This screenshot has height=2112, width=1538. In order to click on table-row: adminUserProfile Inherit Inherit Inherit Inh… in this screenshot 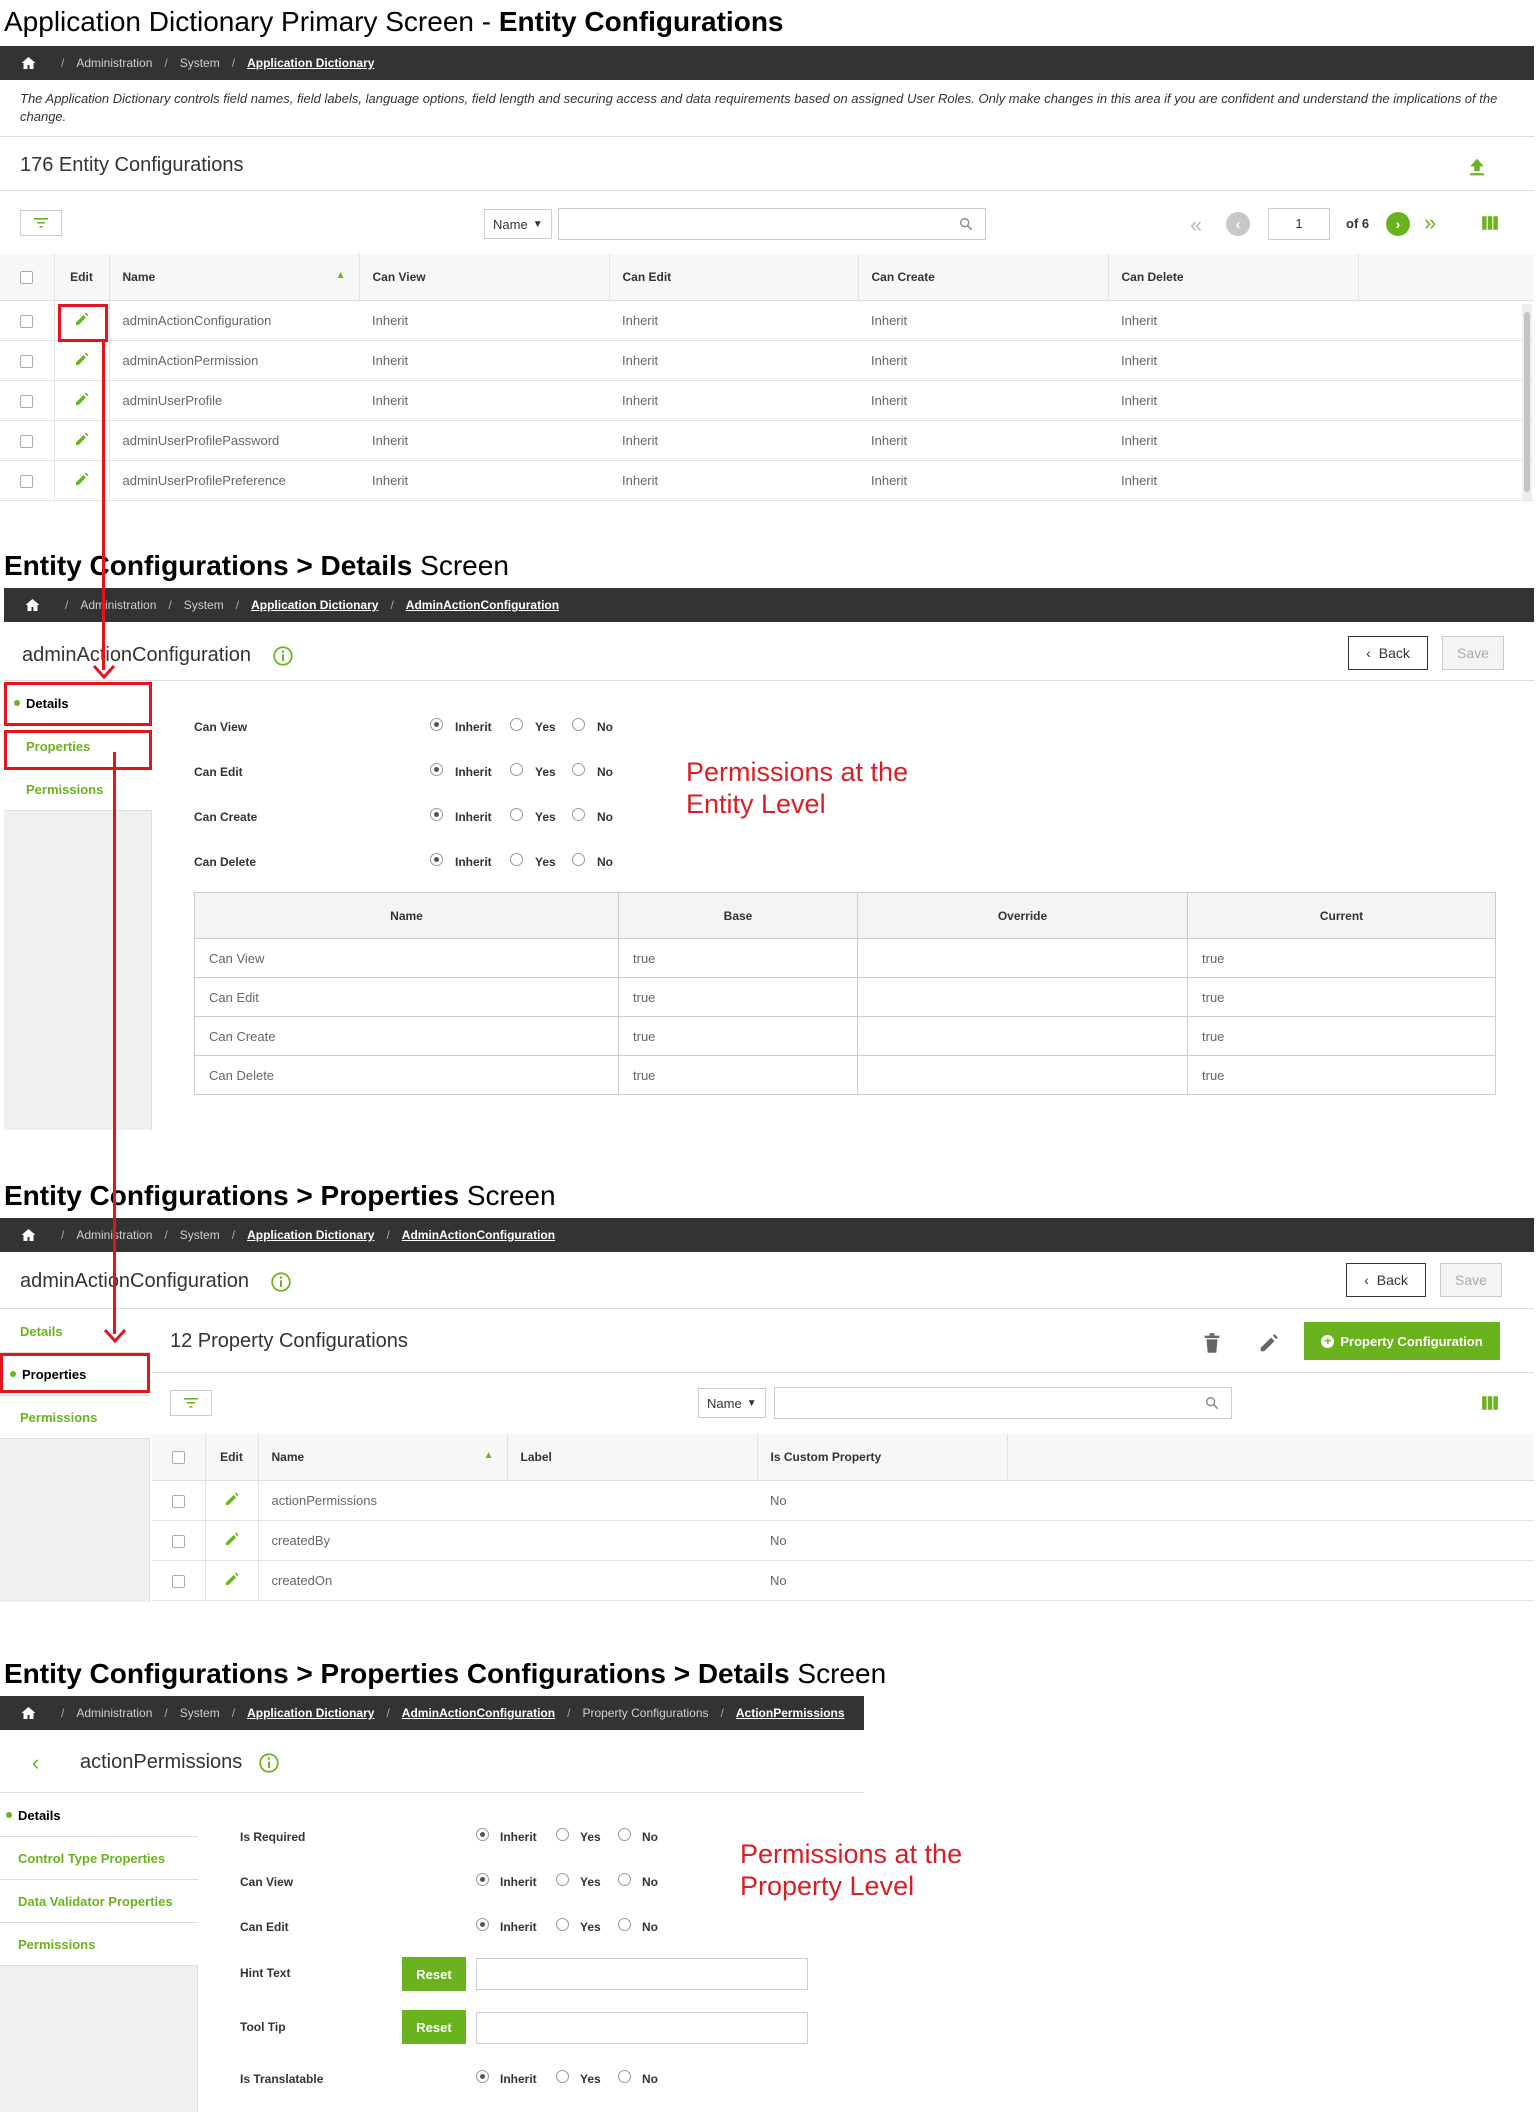, I will do `click(767, 400)`.